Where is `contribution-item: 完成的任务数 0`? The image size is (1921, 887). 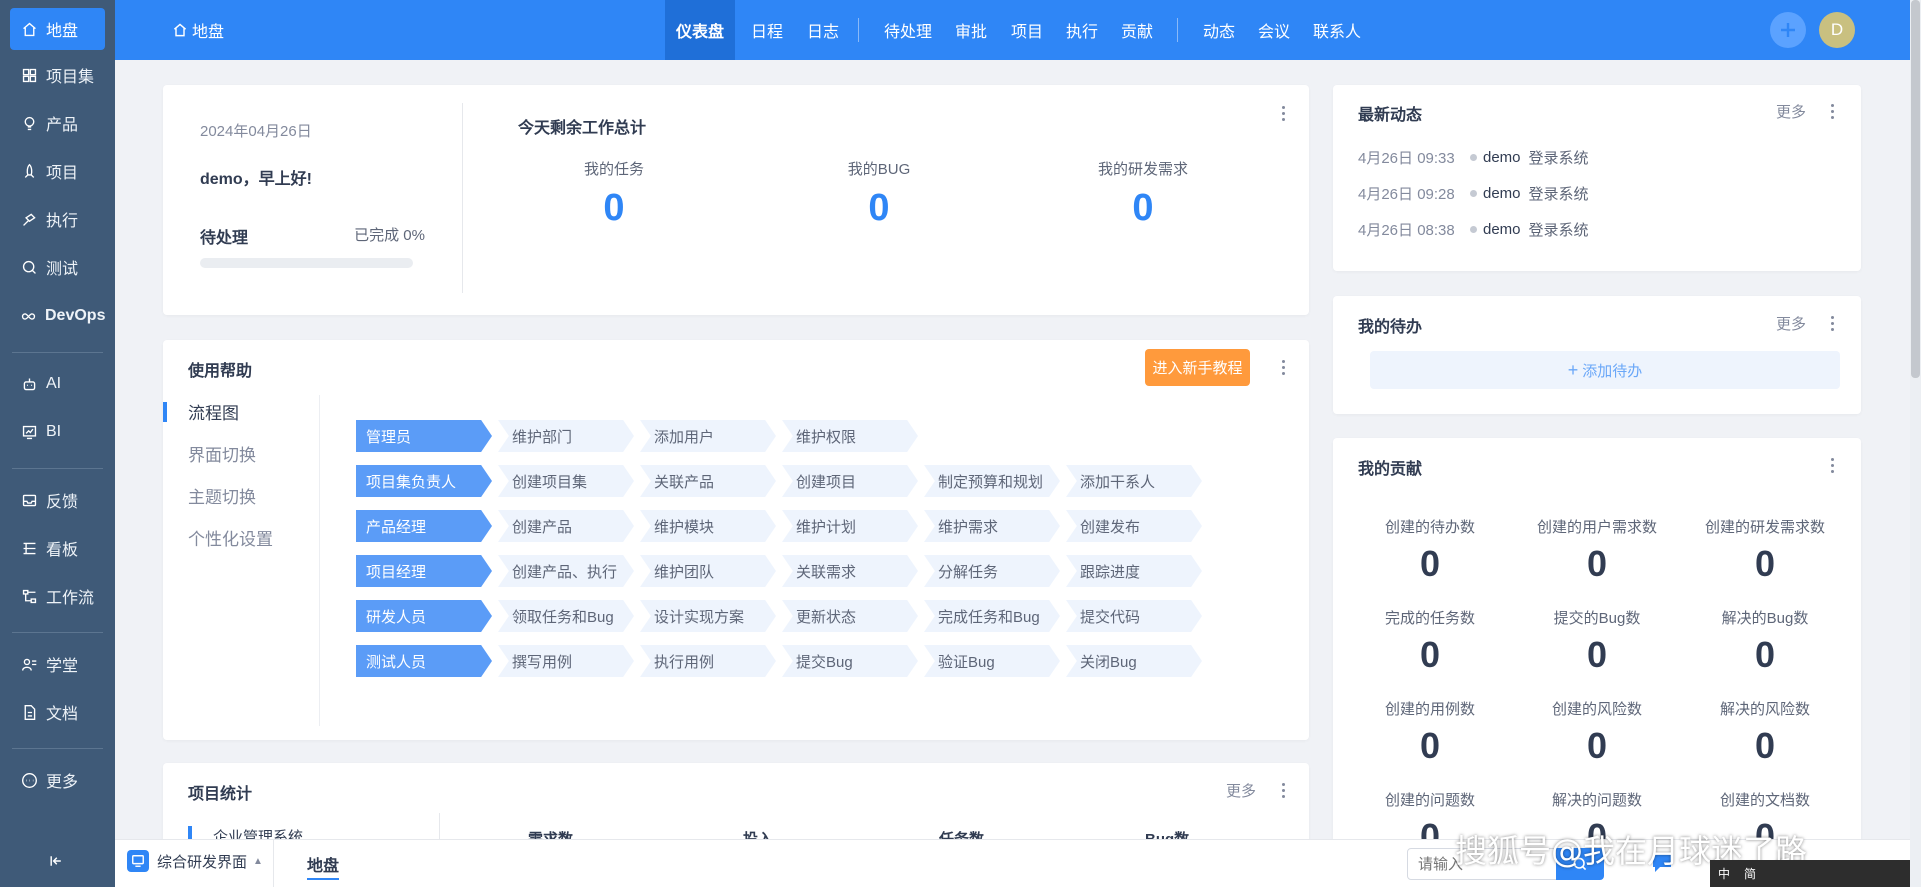 contribution-item: 完成的任务数 0 is located at coordinates (1430, 641).